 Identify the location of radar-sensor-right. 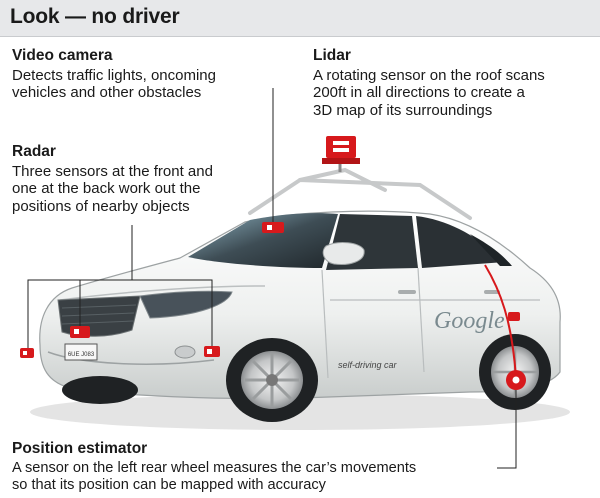
(212, 351).